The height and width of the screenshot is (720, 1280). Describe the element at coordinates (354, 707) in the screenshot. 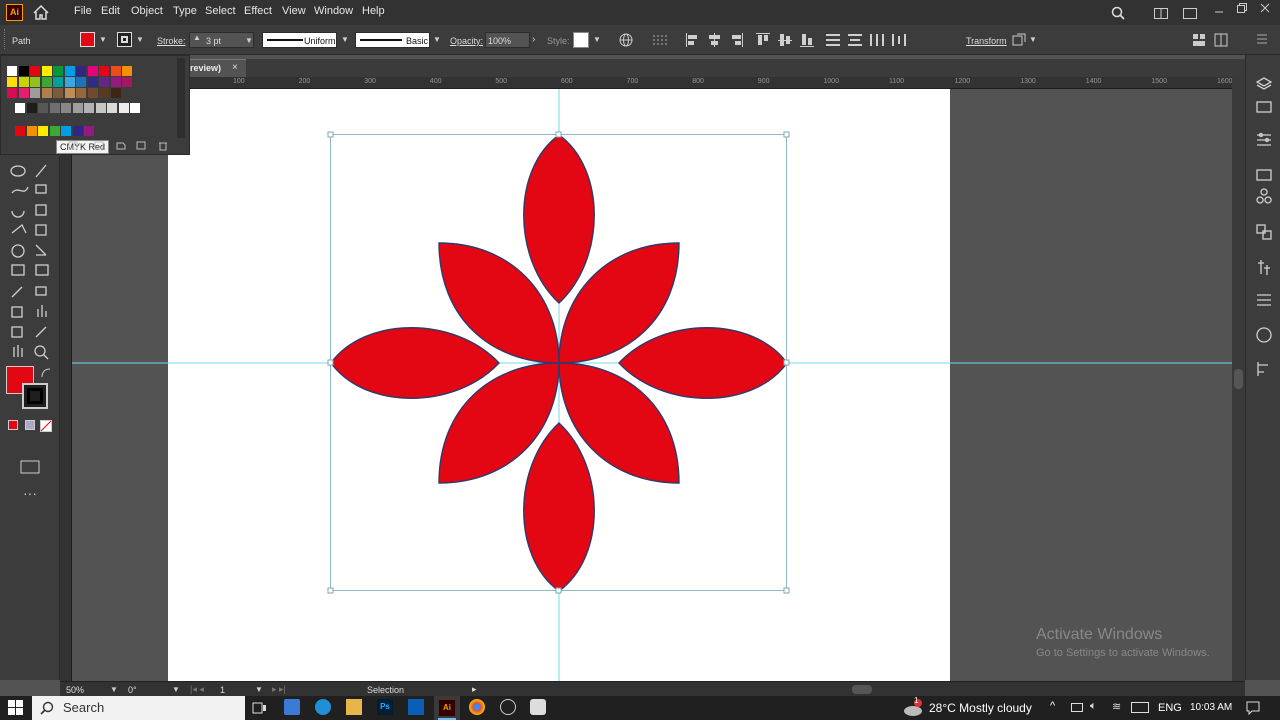

I see `file-explorer-icon` at that location.